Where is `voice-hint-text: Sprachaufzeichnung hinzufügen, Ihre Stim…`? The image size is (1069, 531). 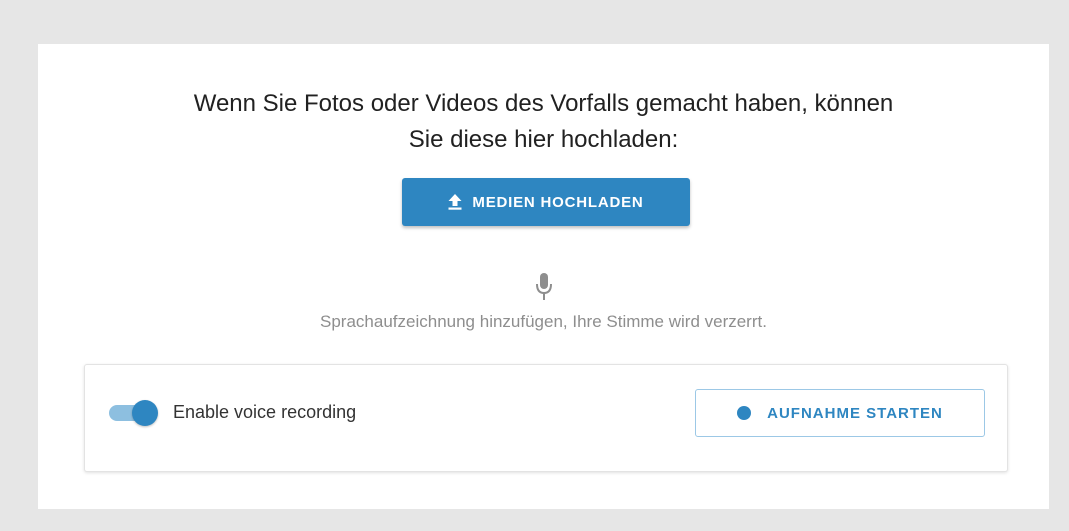 voice-hint-text: Sprachaufzeichnung hinzufügen, Ihre Stim… is located at coordinates (543, 321).